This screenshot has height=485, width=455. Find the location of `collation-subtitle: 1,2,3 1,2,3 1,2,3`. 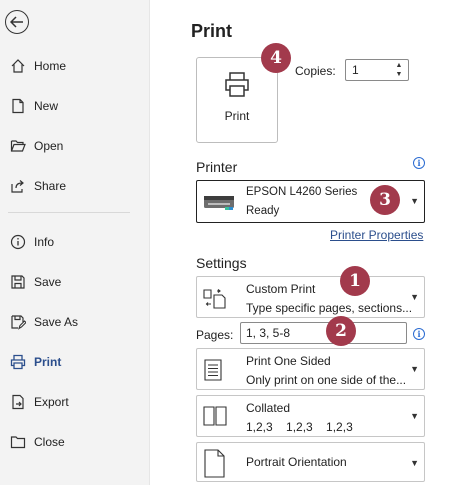

collation-subtitle: 1,2,3 1,2,3 1,2,3 is located at coordinates (299, 427).